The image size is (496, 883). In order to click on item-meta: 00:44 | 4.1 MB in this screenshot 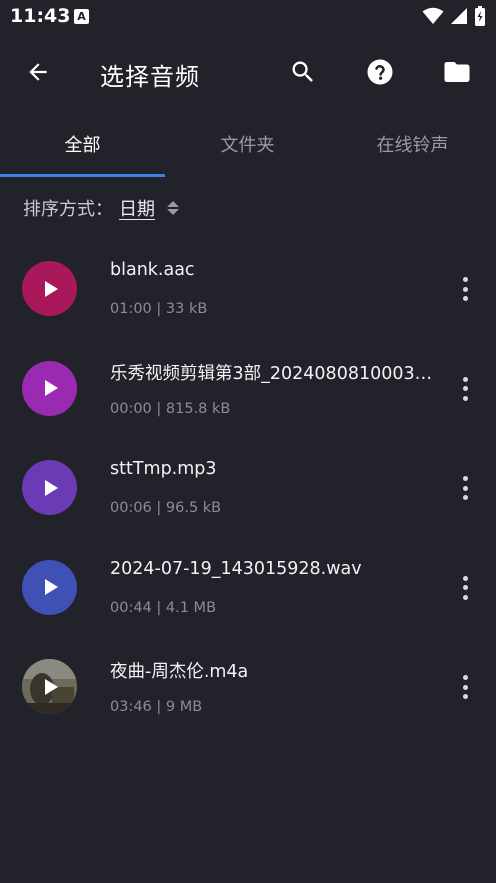, I will do `click(163, 607)`.